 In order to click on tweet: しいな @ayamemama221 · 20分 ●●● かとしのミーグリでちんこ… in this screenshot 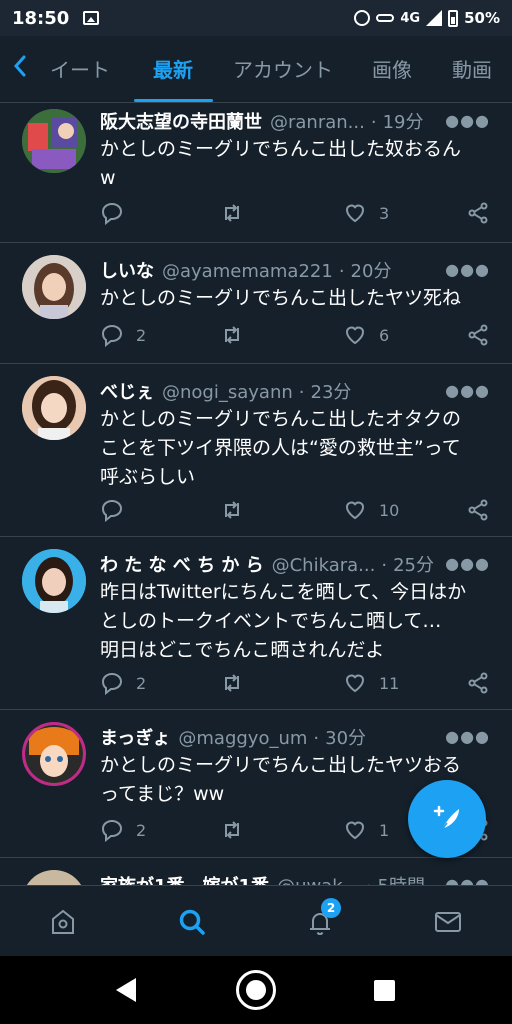, I will do `click(256, 303)`.